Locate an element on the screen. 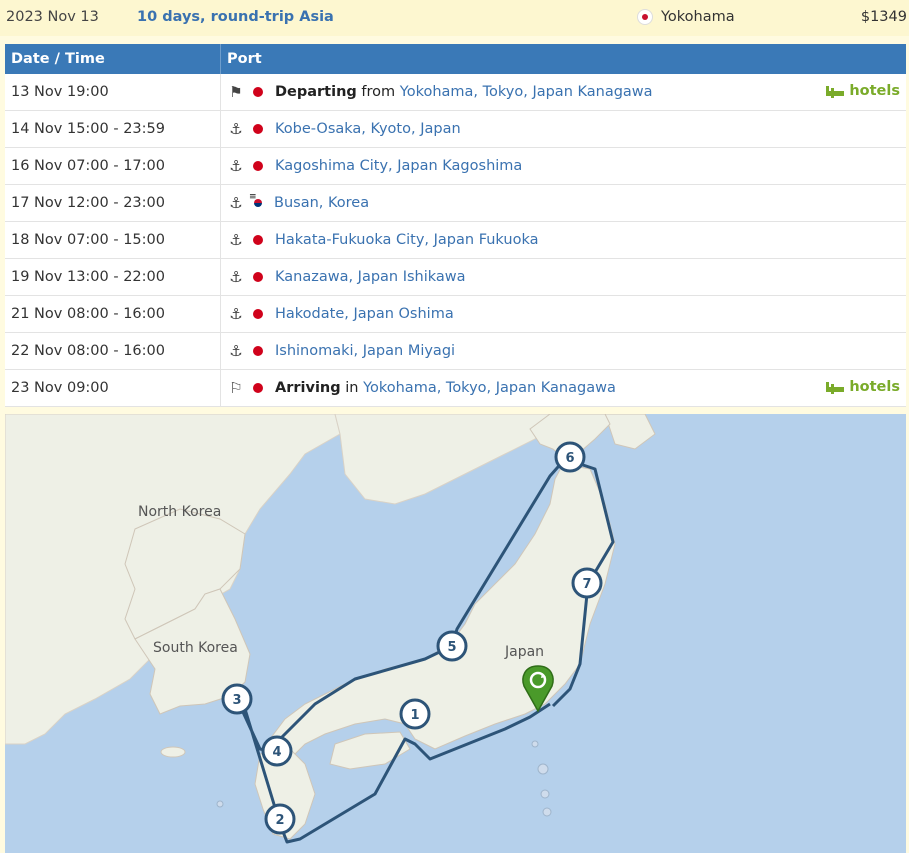 The width and height of the screenshot is (909, 853). row-preposition: in is located at coordinates (352, 388).